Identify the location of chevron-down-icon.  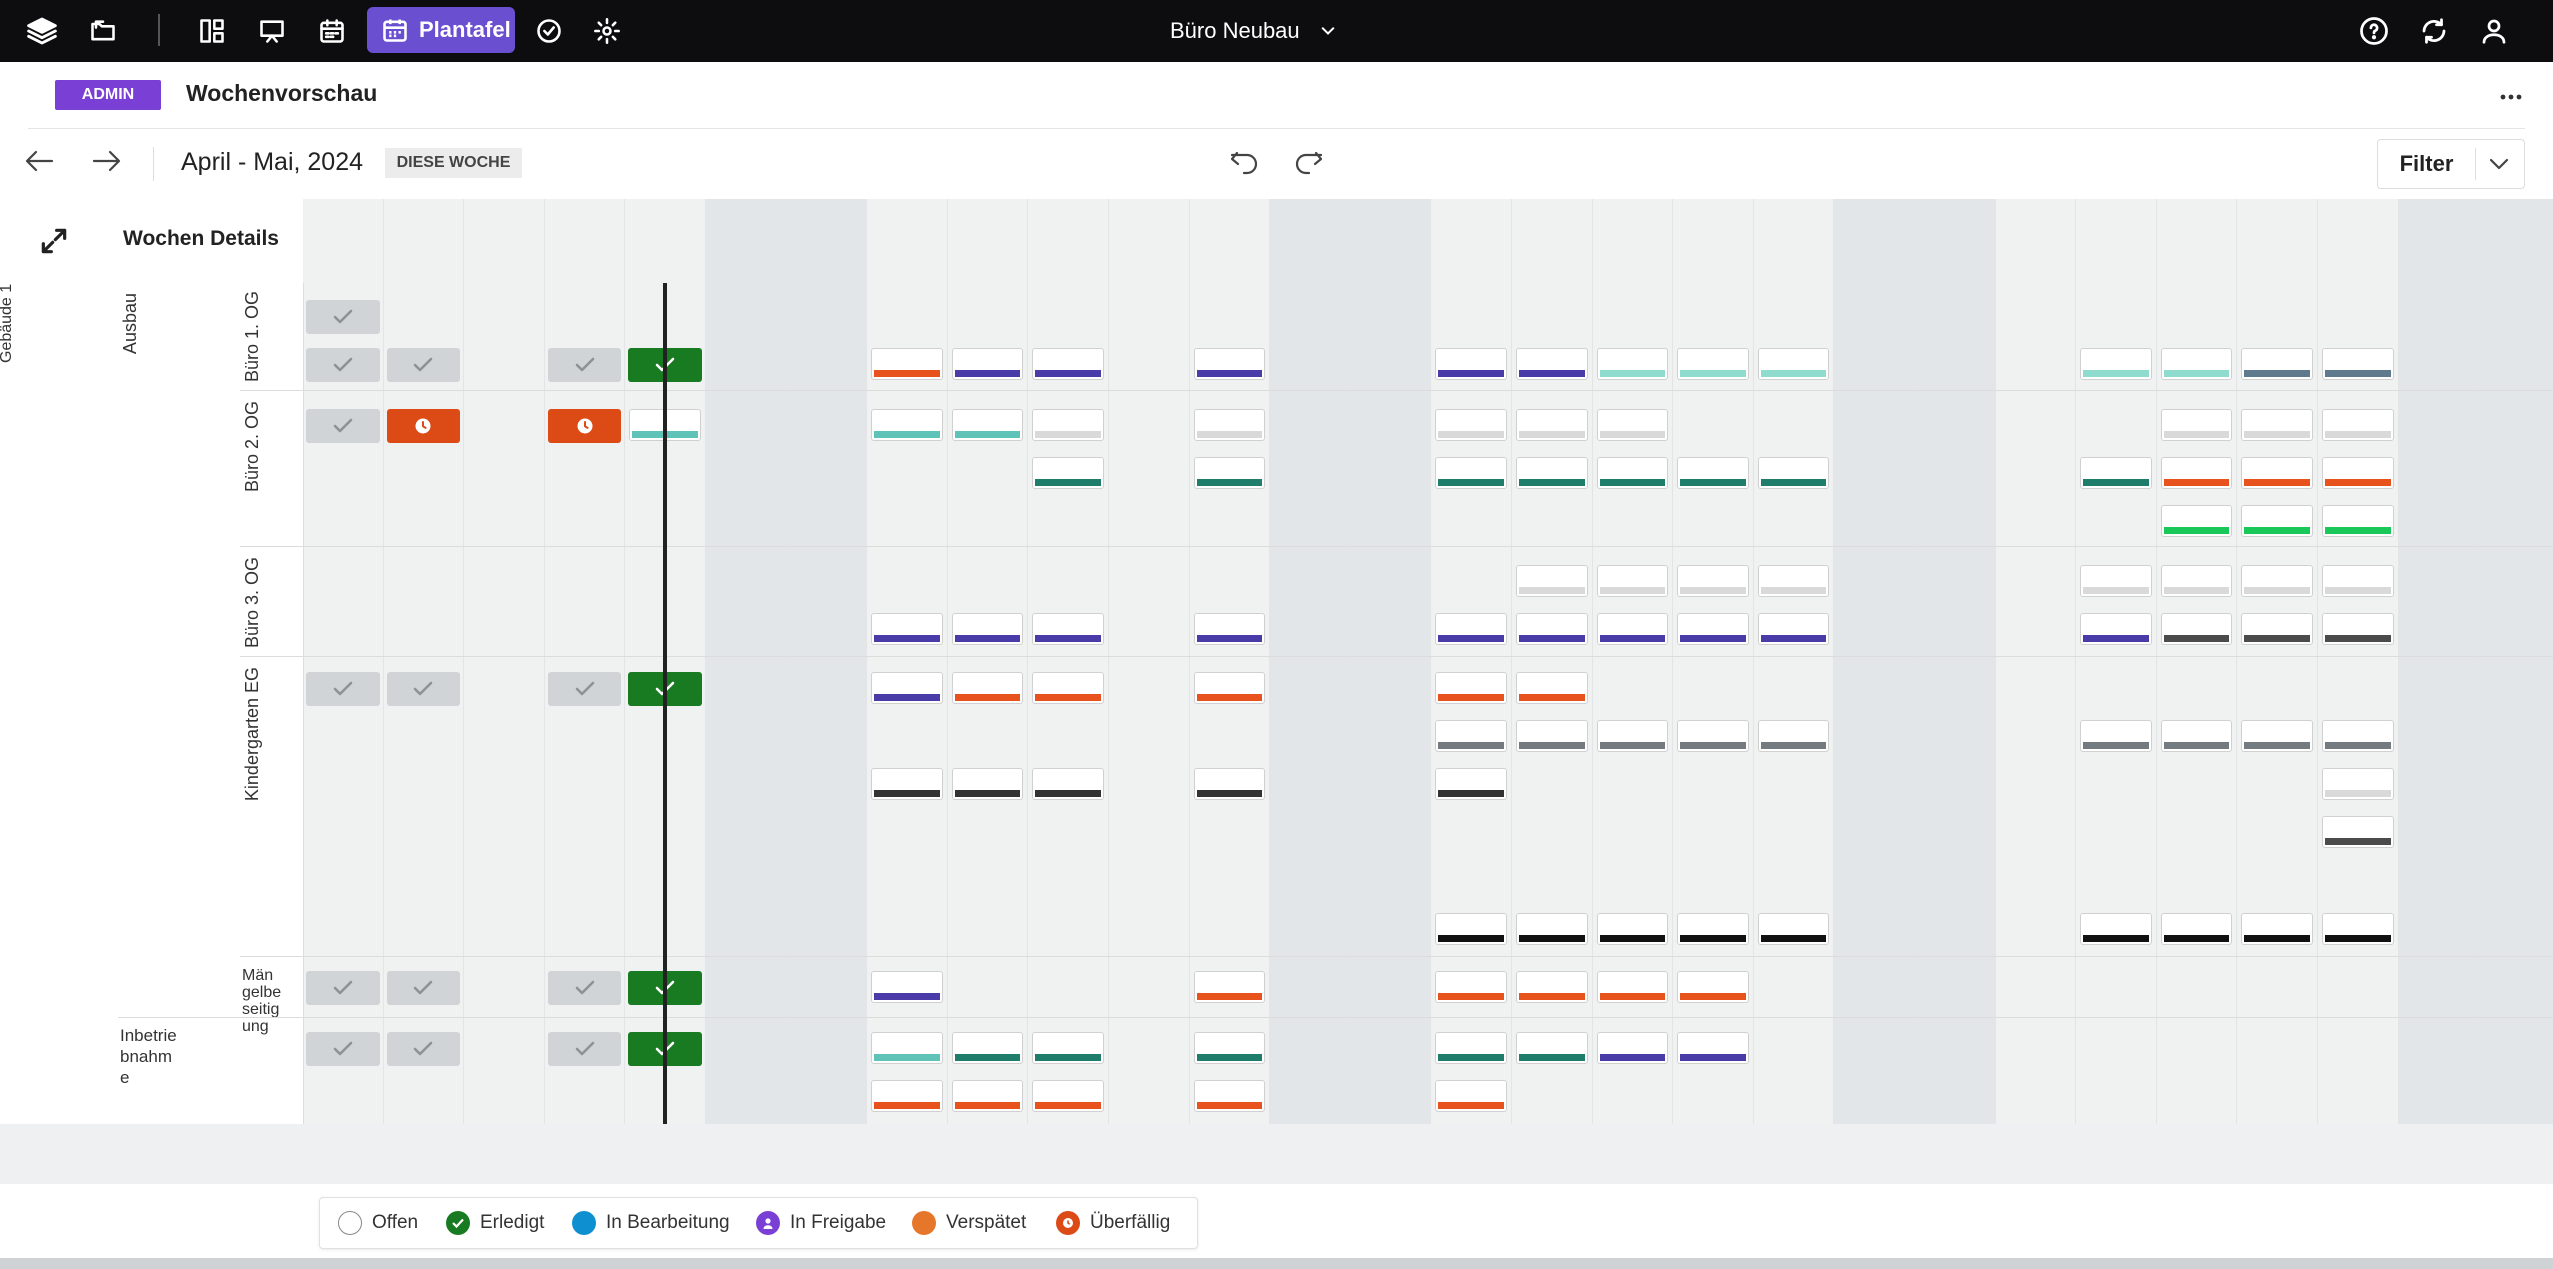
(2499, 164).